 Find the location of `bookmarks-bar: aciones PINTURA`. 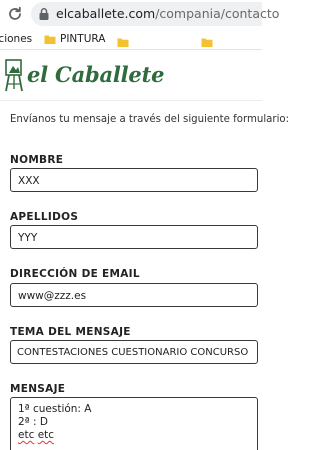

bookmarks-bar: aciones PINTURA is located at coordinates (131, 39).